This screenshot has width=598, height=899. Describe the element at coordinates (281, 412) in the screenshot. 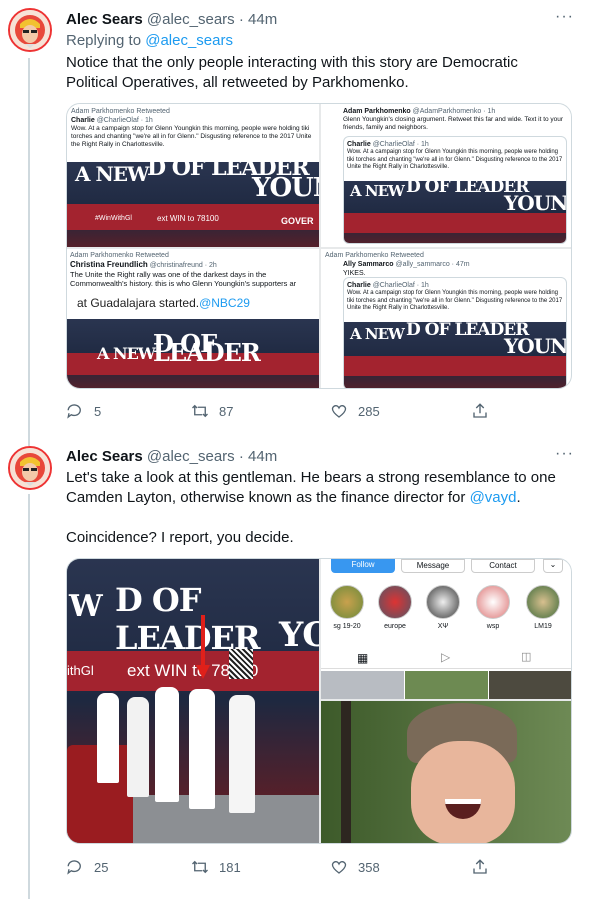

I see `tweet-actions: 5 87 285` at that location.